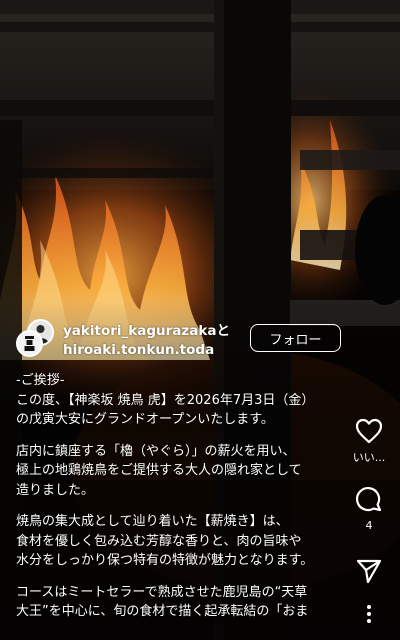 The image size is (400, 640). I want to click on follow-button: フォロー, so click(295, 338).